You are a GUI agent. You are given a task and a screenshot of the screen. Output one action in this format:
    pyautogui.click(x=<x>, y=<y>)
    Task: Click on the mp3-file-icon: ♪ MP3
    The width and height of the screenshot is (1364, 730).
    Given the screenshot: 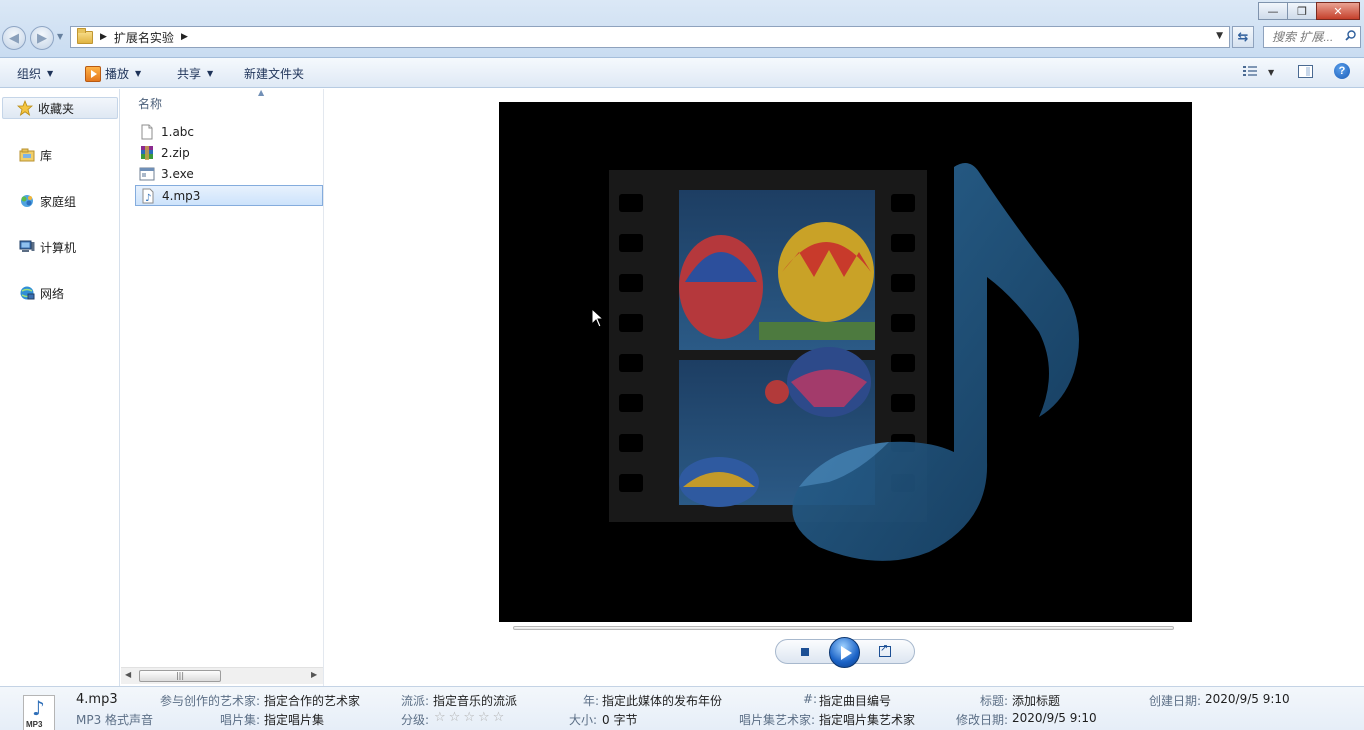 What is the action you would take?
    pyautogui.click(x=39, y=712)
    